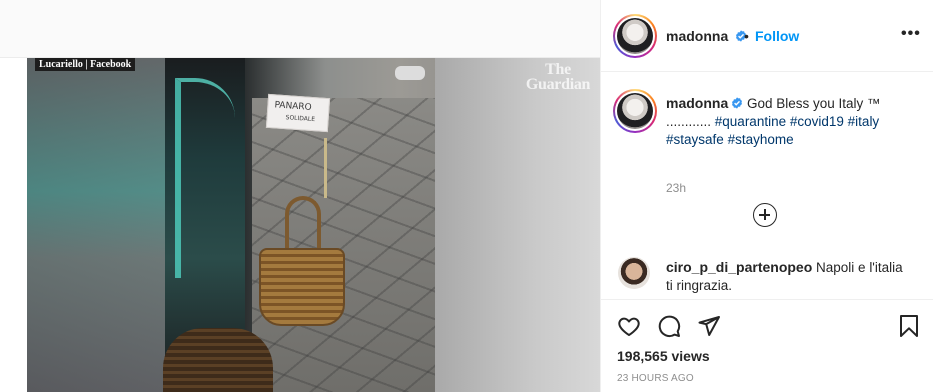 This screenshot has width=933, height=392. Describe the element at coordinates (218, 360) in the screenshot. I see `video-basket-foreground` at that location.